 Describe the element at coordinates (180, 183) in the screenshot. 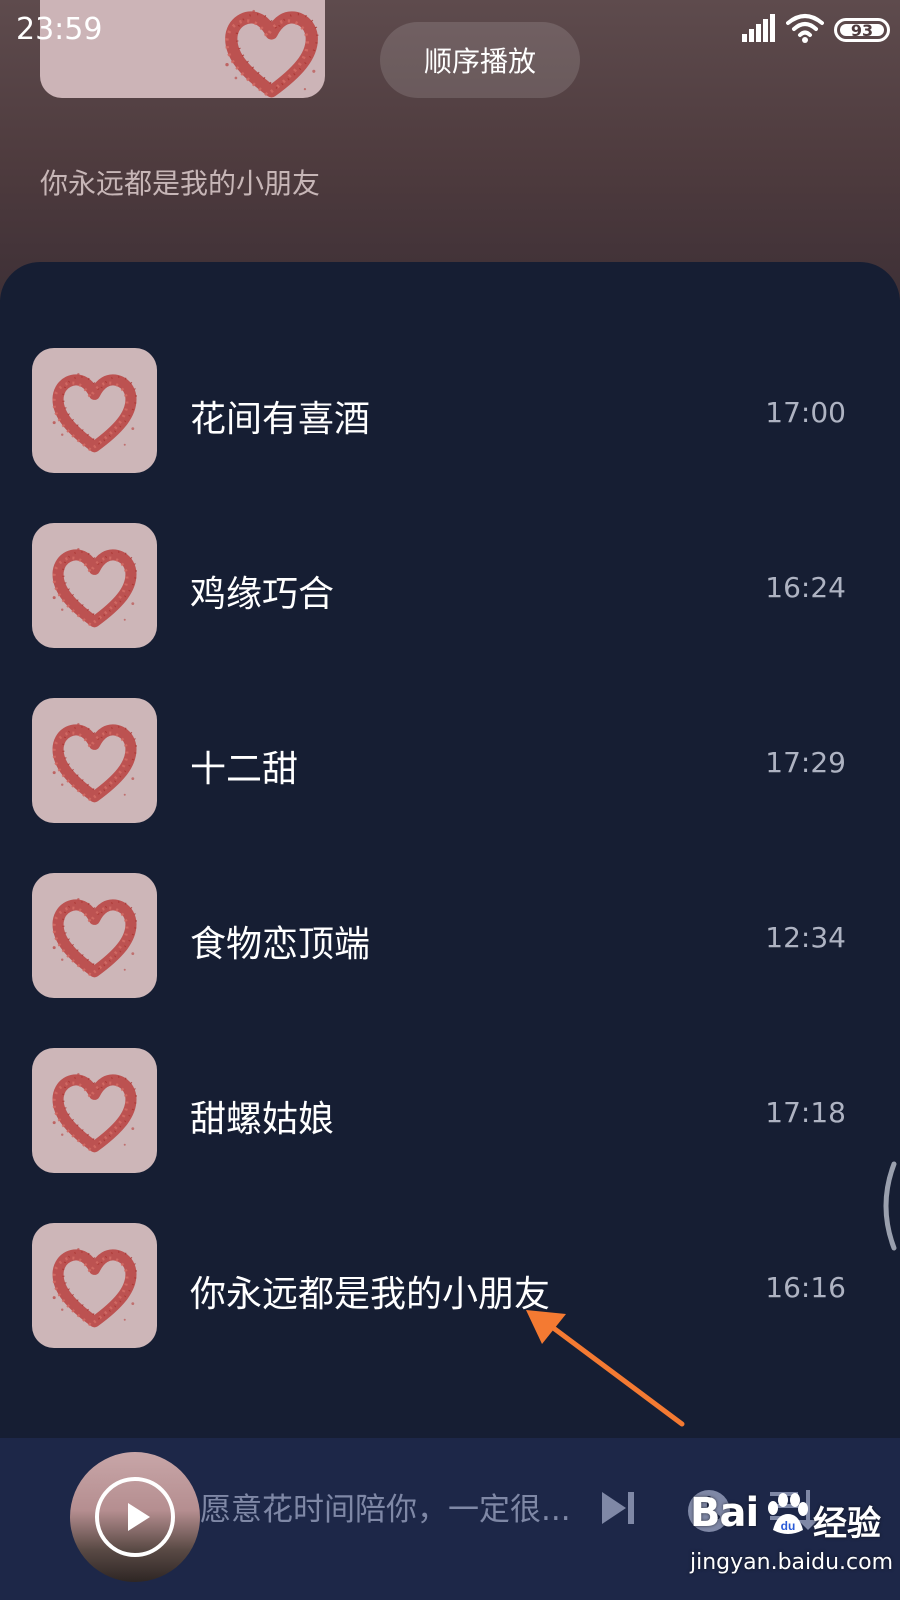

I see `current-album-title: 你永远都是我的小朋友` at that location.